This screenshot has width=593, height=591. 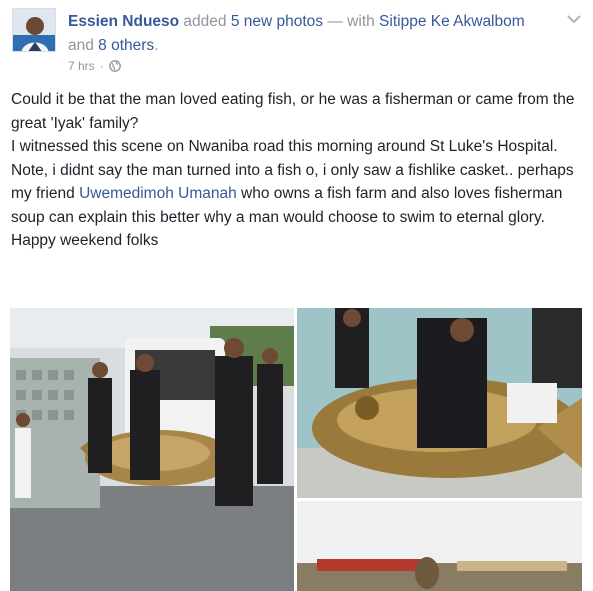 What do you see at coordinates (114, 66) in the screenshot?
I see `globe-icon` at bounding box center [114, 66].